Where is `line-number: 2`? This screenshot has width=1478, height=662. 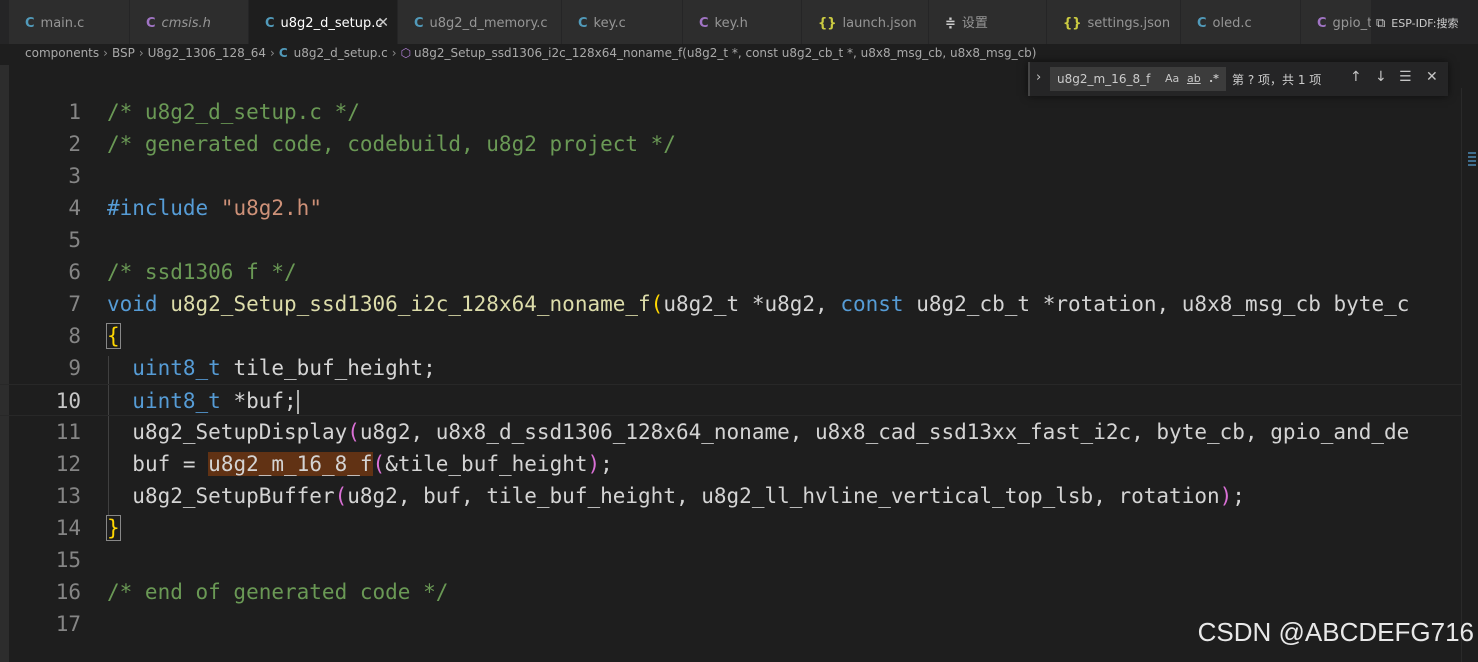 line-number: 2 is located at coordinates (74, 144).